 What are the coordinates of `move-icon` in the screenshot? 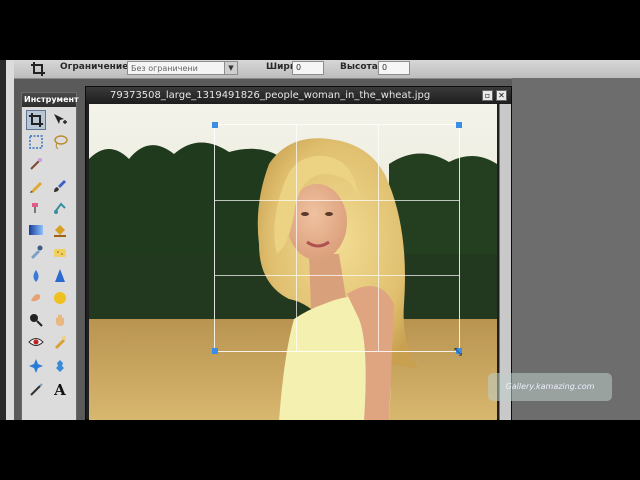 It's located at (60, 120).